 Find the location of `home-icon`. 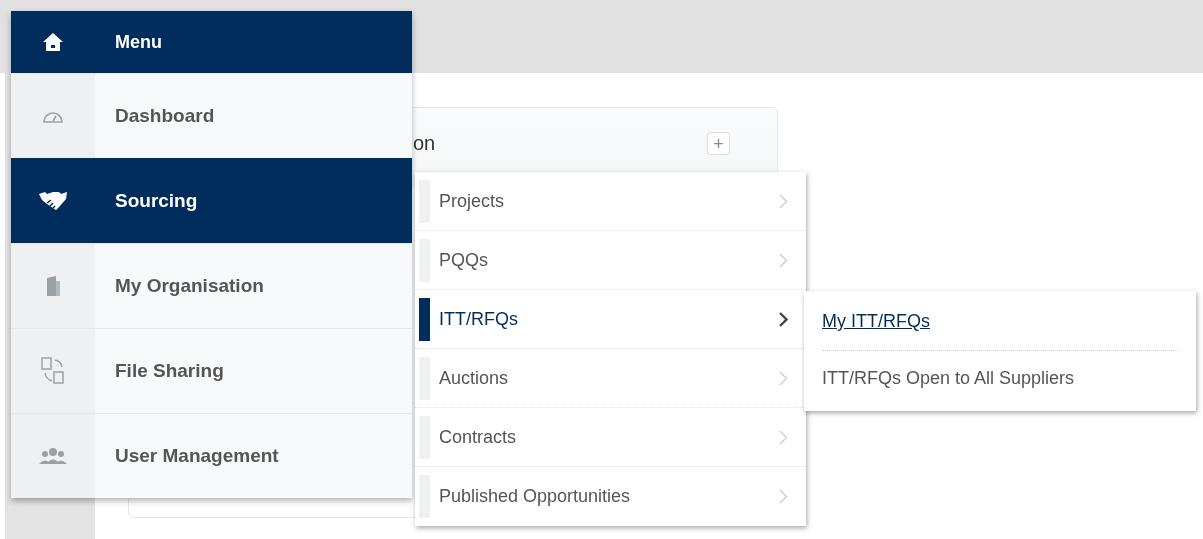

home-icon is located at coordinates (53, 42).